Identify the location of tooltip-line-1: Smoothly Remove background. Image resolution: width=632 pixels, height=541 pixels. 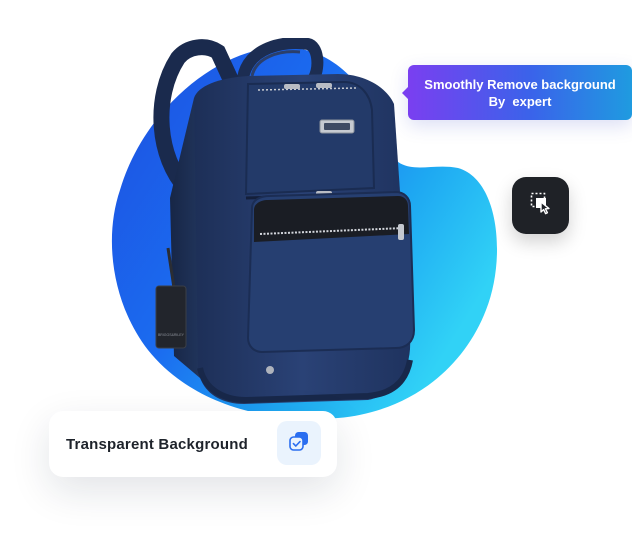
(520, 84).